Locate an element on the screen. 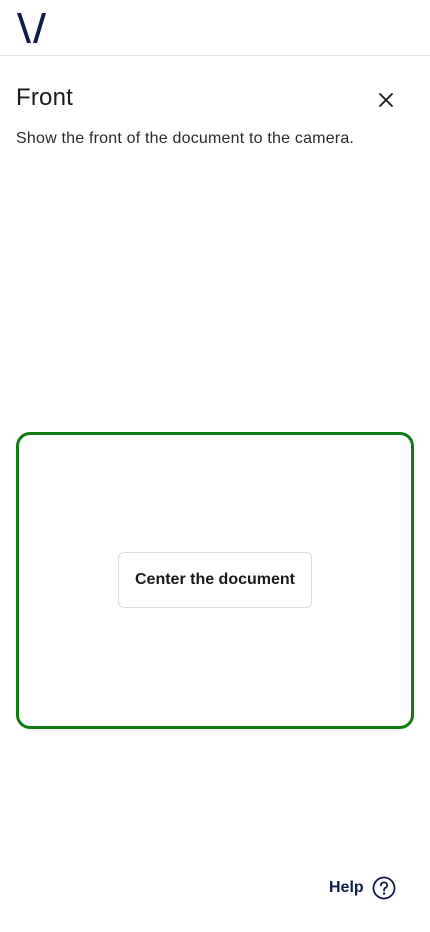  close-button is located at coordinates (386, 100).